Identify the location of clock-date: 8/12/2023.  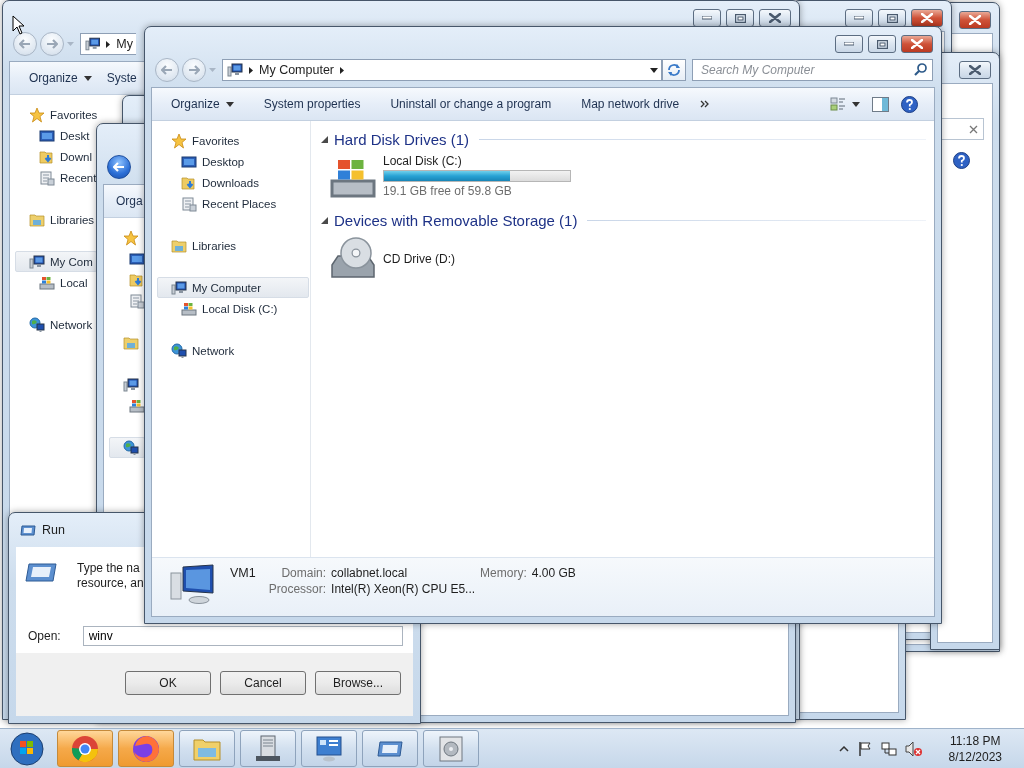
(975, 756).